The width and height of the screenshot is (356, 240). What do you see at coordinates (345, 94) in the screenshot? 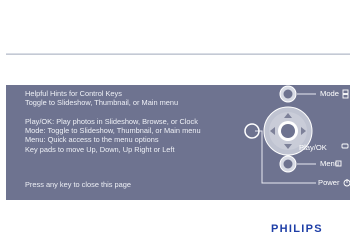
I see `mode-icon` at bounding box center [345, 94].